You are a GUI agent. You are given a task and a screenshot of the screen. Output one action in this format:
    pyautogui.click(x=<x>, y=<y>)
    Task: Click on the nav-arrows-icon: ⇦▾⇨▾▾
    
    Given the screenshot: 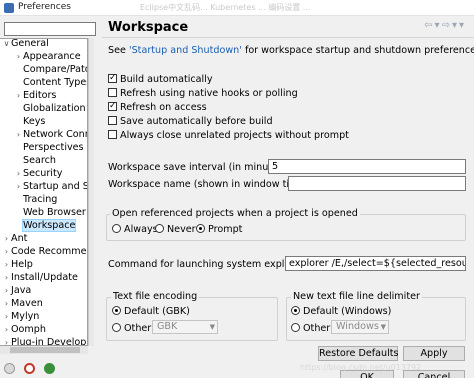 What is the action you would take?
    pyautogui.click(x=445, y=25)
    